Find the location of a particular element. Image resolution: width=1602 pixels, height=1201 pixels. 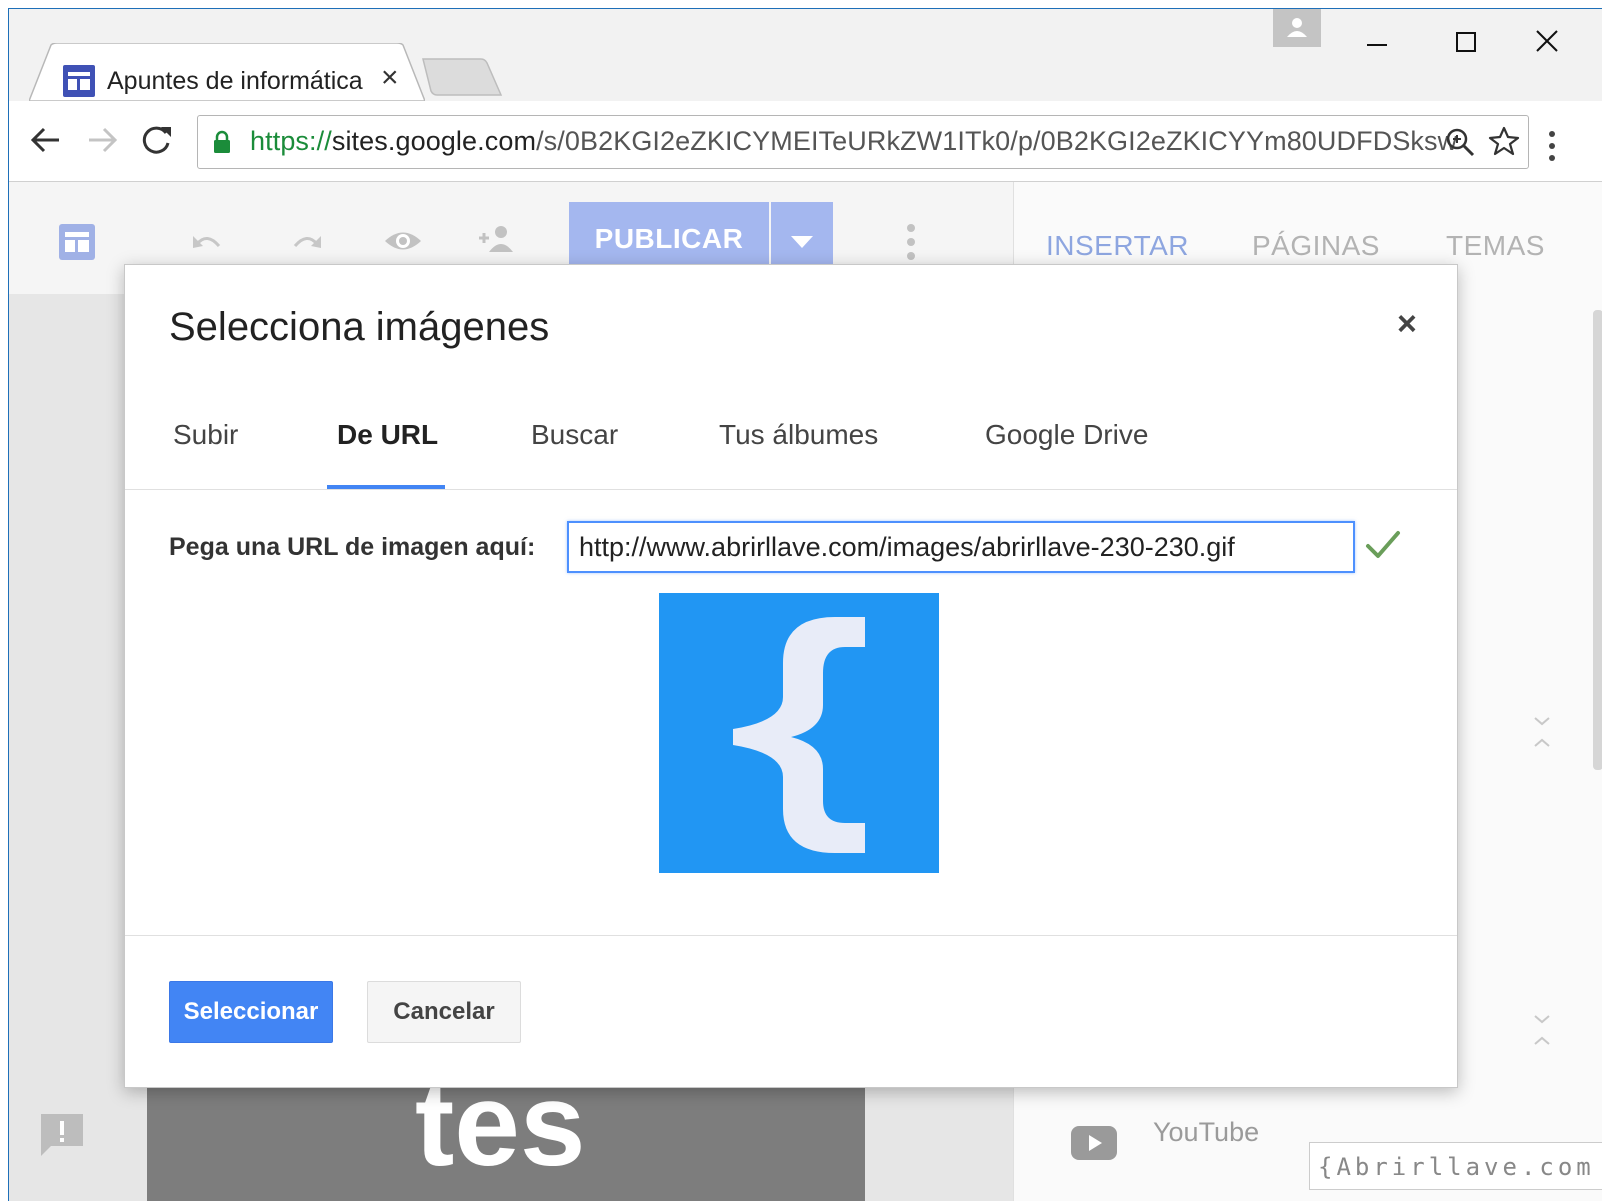

minimize-icon is located at coordinates (1377, 43).